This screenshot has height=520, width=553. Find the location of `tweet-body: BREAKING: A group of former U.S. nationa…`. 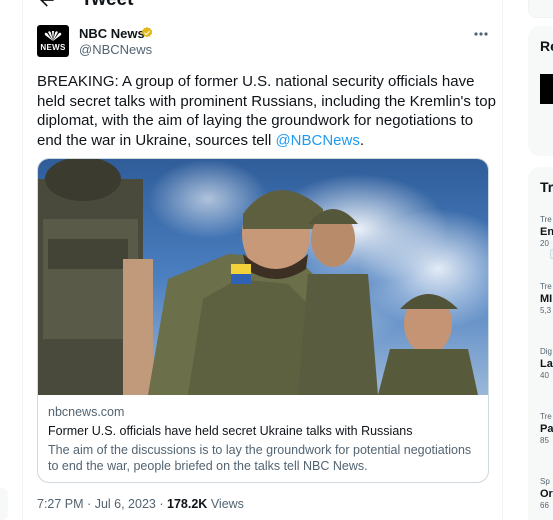

tweet-body: BREAKING: A group of former U.S. nationa… is located at coordinates (266, 111).